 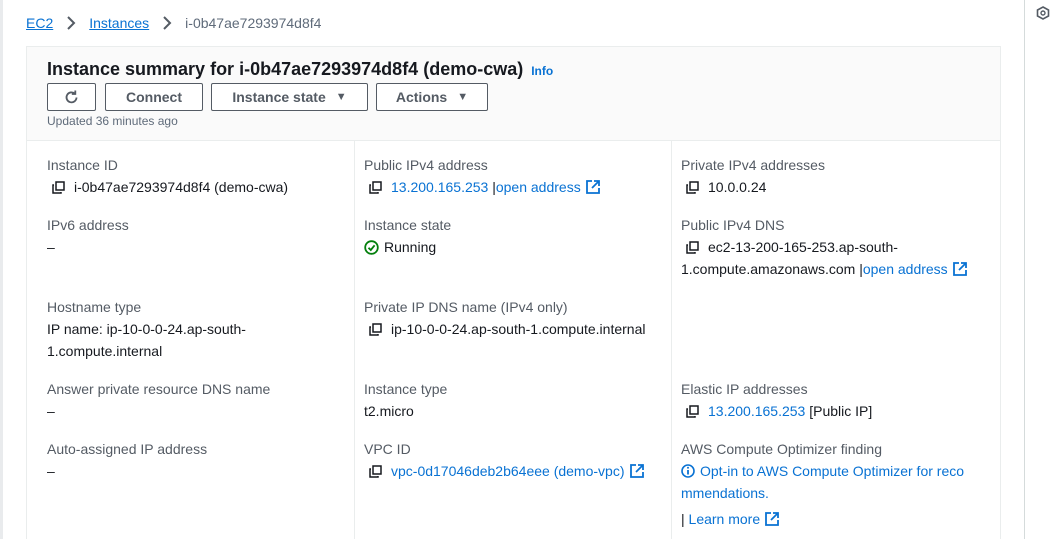 I want to click on auto-ip-value: –, so click(x=51, y=471).